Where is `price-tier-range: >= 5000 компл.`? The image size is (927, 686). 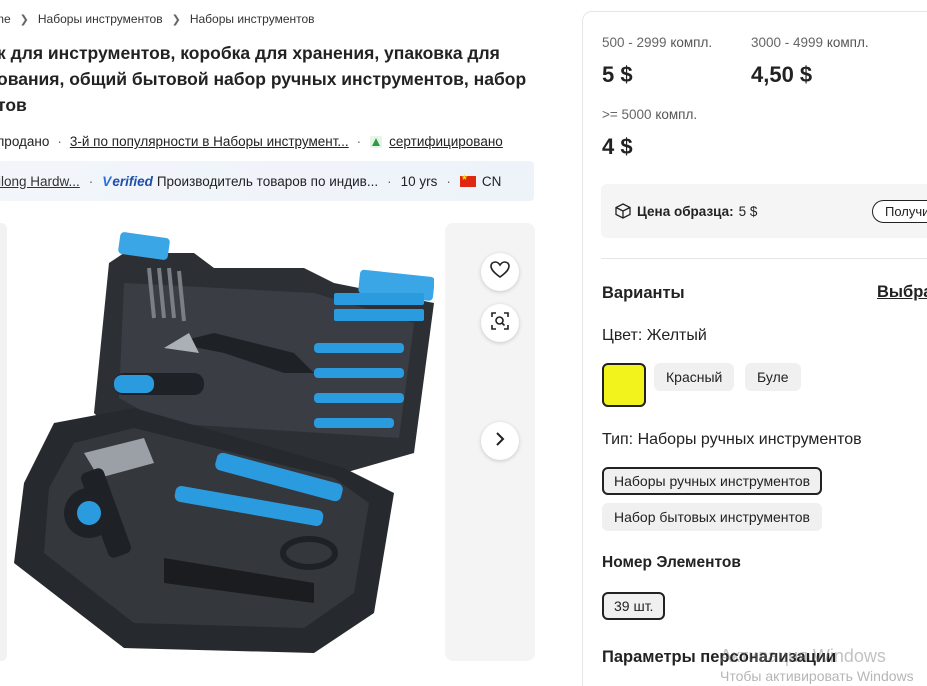 price-tier-range: >= 5000 компл. is located at coordinates (649, 114).